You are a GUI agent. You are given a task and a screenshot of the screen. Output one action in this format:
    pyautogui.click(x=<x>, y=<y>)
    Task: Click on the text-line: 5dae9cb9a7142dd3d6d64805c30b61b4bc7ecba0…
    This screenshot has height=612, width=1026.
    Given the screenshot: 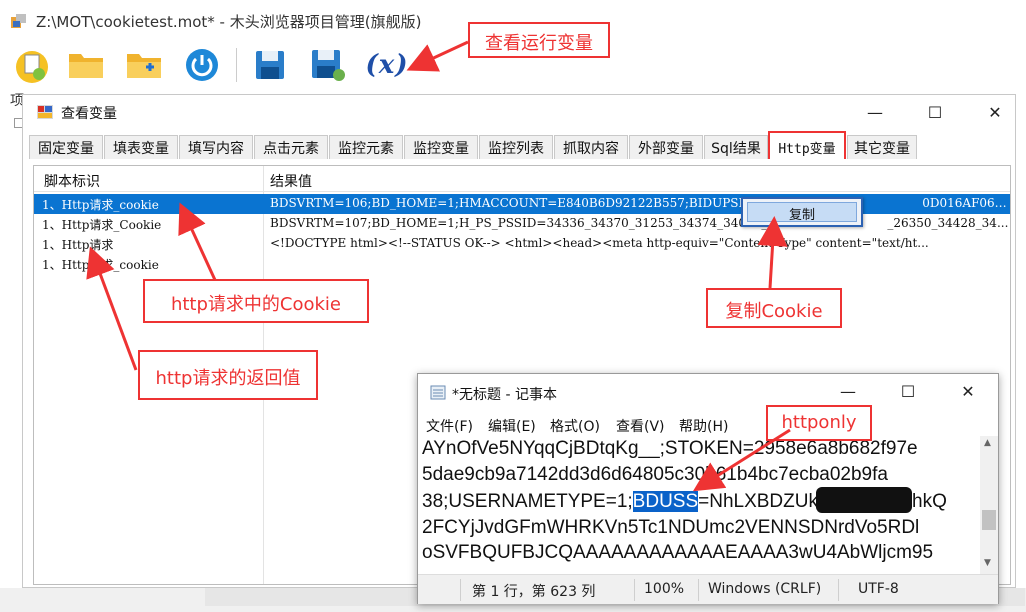 What is the action you would take?
    pyautogui.click(x=655, y=474)
    